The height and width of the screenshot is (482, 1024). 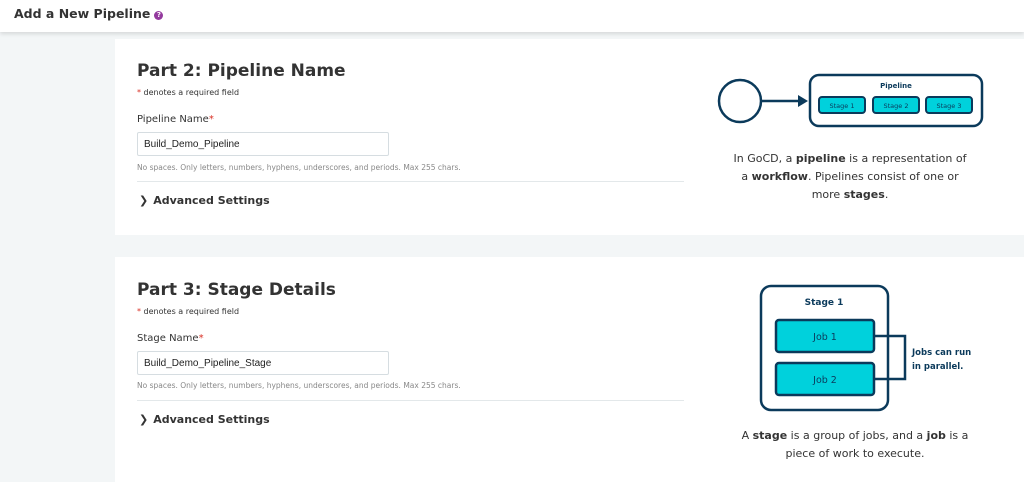 I want to click on page-title-text: Add a New Pipeline, so click(x=82, y=13).